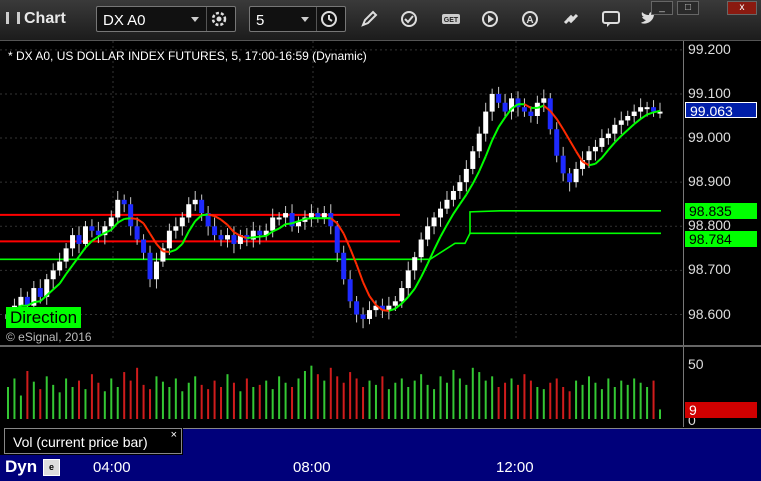 This screenshot has height=481, width=761. What do you see at coordinates (688, 8) in the screenshot?
I see `maximize-button: □` at bounding box center [688, 8].